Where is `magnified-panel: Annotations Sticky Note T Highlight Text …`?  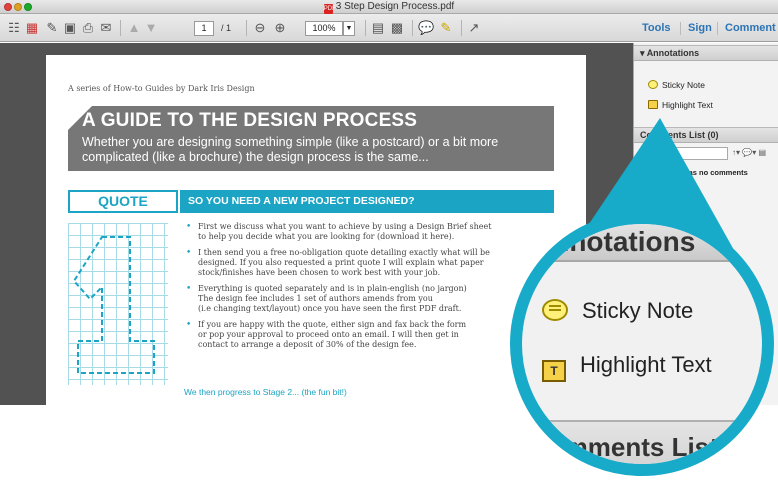
magnified-panel: Annotations Sticky Note T Highlight Text … is located at coordinates (642, 344).